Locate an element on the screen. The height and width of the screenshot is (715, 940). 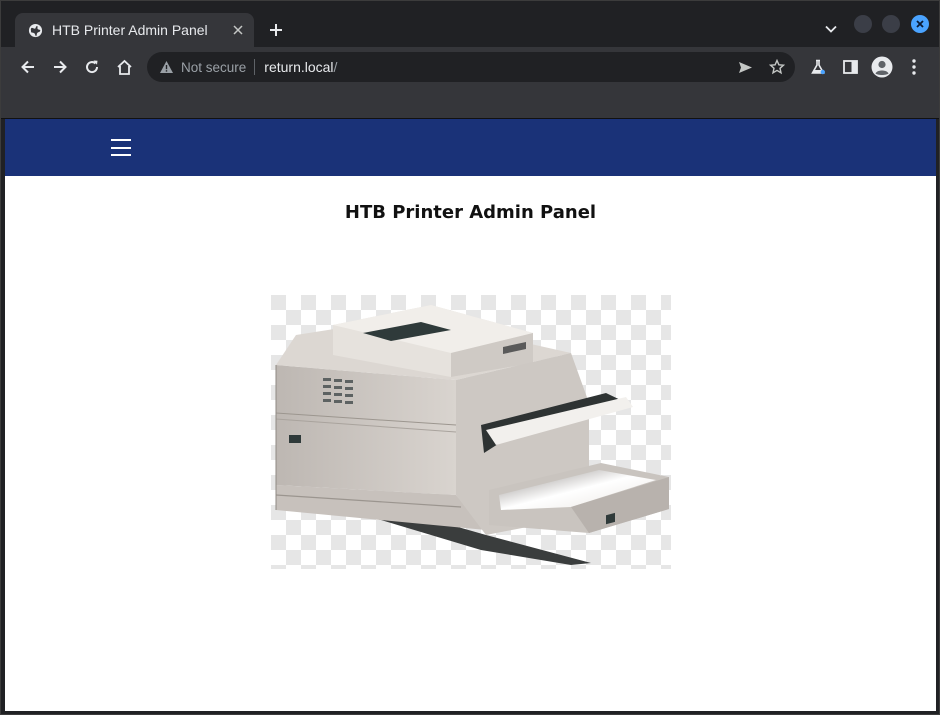
minimize-button is located at coordinates (863, 24).